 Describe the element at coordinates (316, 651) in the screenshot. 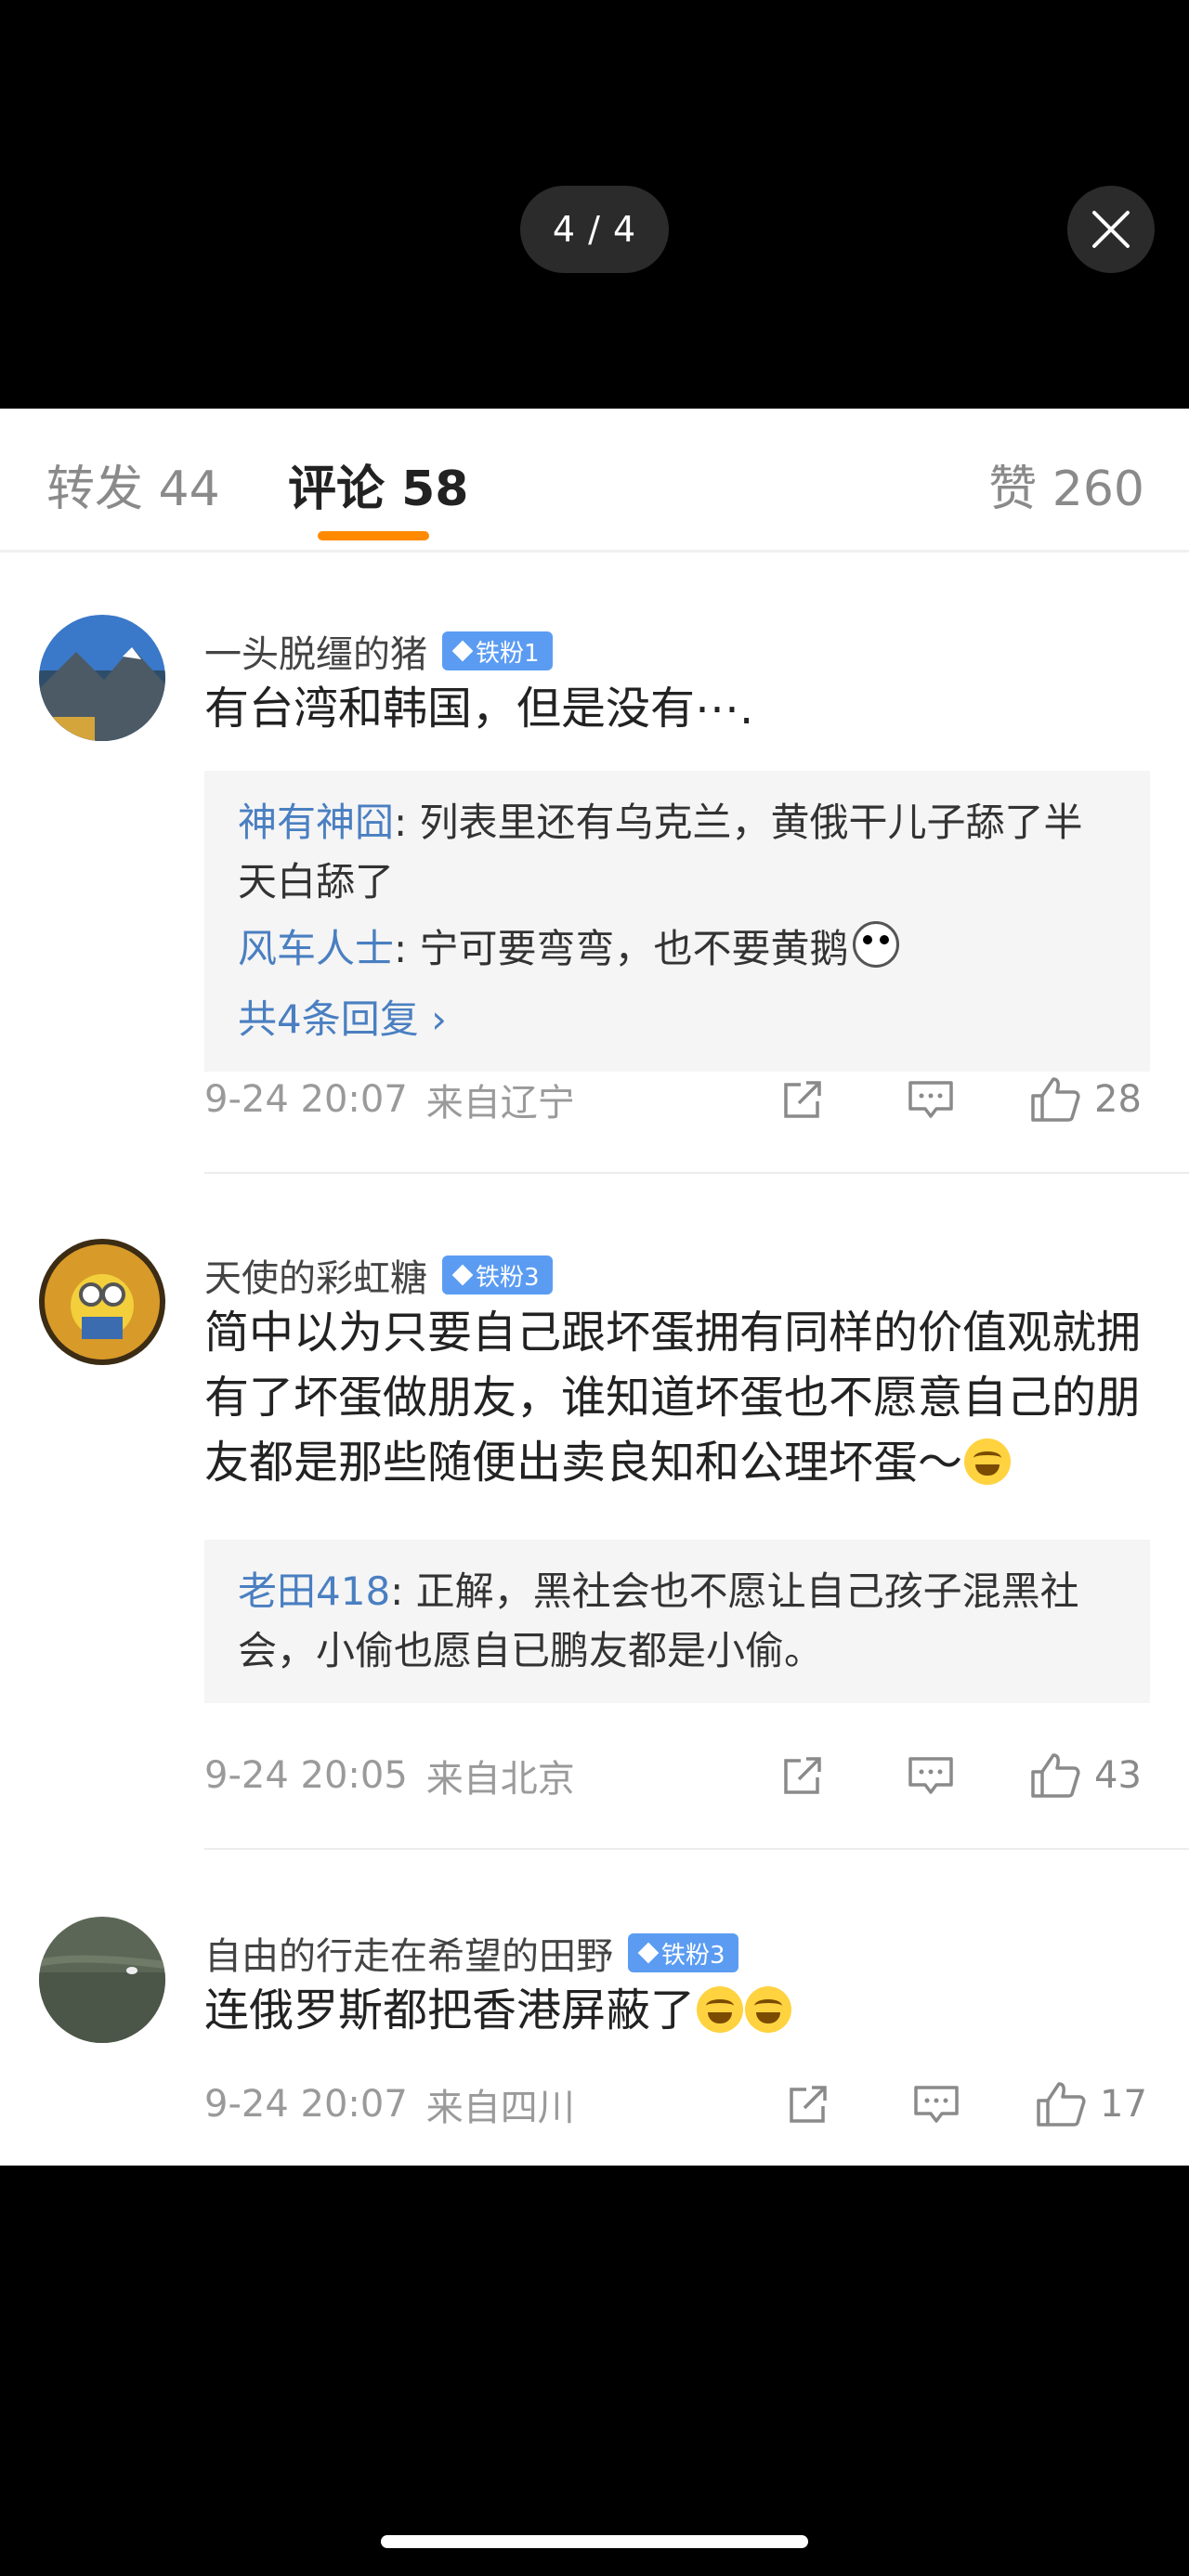

I see `username: 一头脱缰的猪` at that location.